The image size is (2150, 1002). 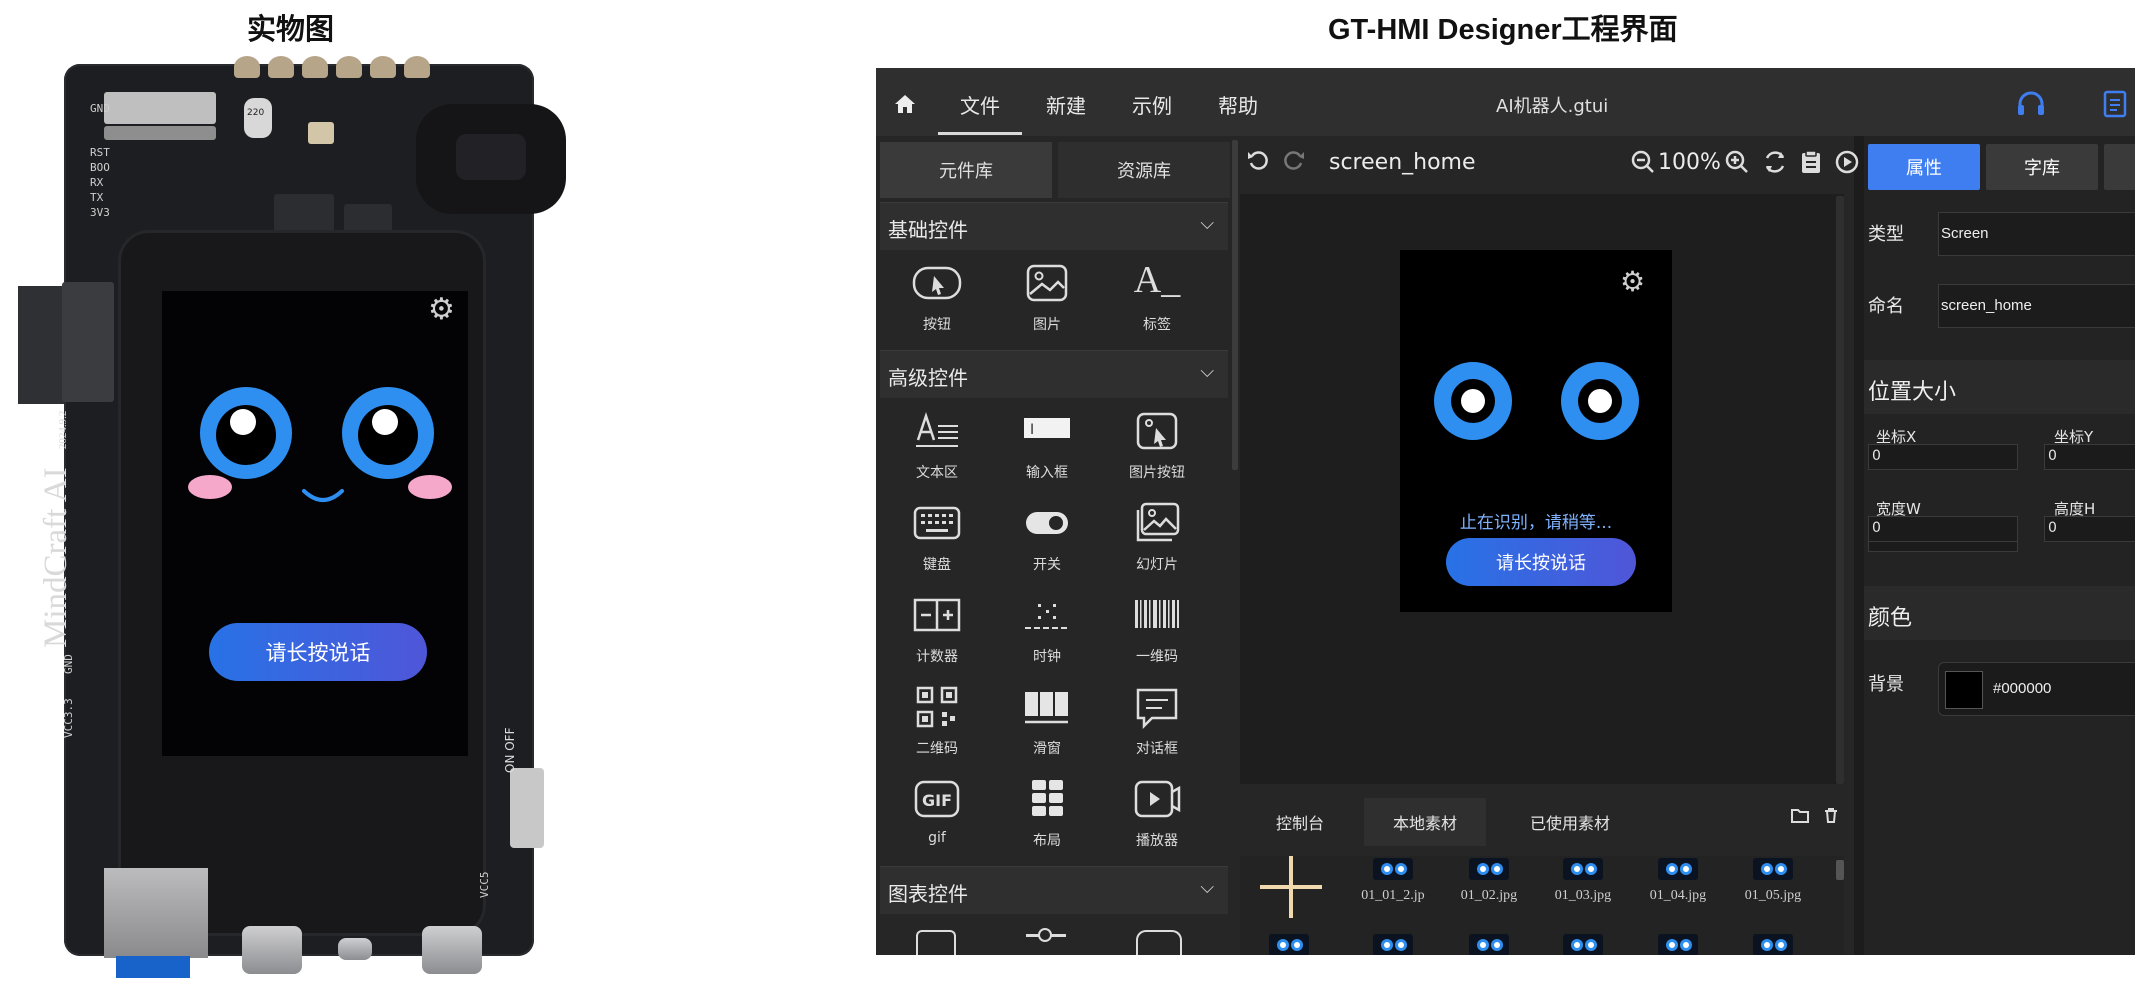 What do you see at coordinates (937, 542) in the screenshot?
I see `widget-keyboard: 键盘` at bounding box center [937, 542].